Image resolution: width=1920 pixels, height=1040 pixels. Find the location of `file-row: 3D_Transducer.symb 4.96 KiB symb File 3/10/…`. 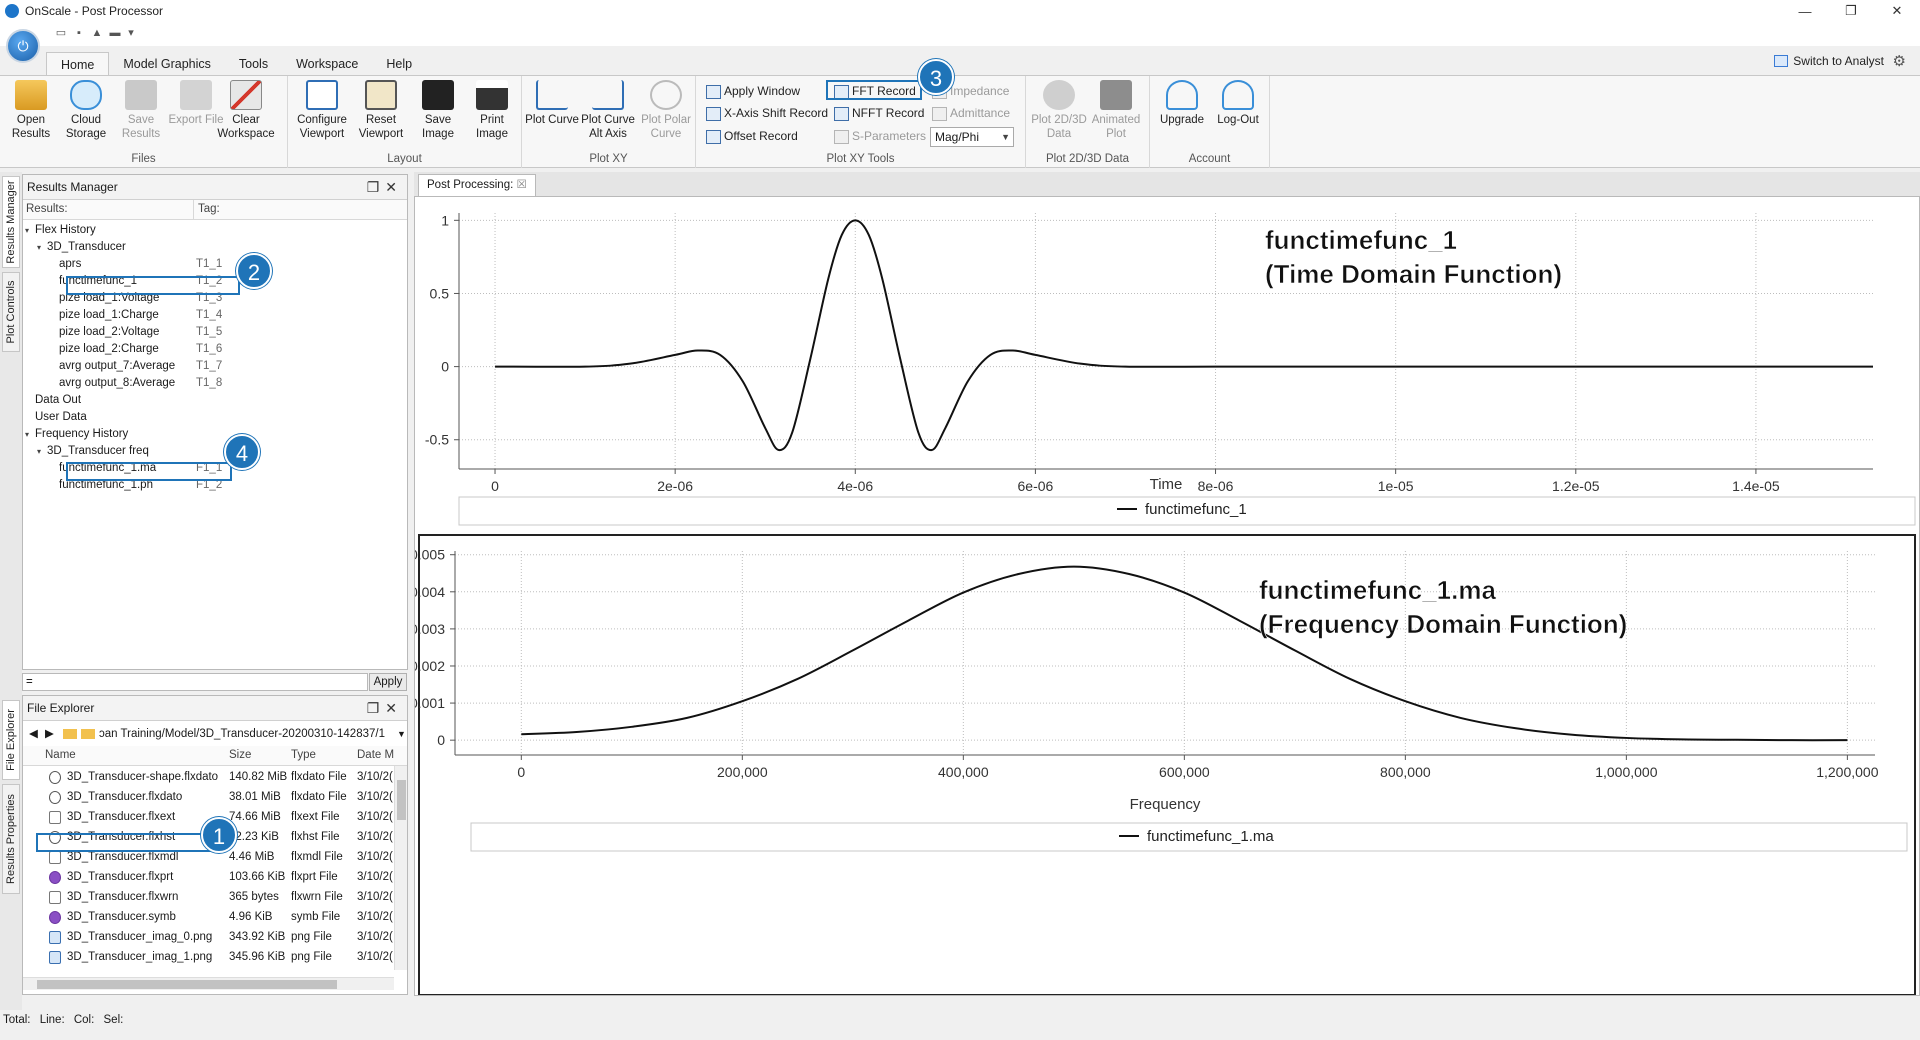

file-row: 3D_Transducer.symb 4.96 KiB symb File 3/10/… is located at coordinates (208, 917).